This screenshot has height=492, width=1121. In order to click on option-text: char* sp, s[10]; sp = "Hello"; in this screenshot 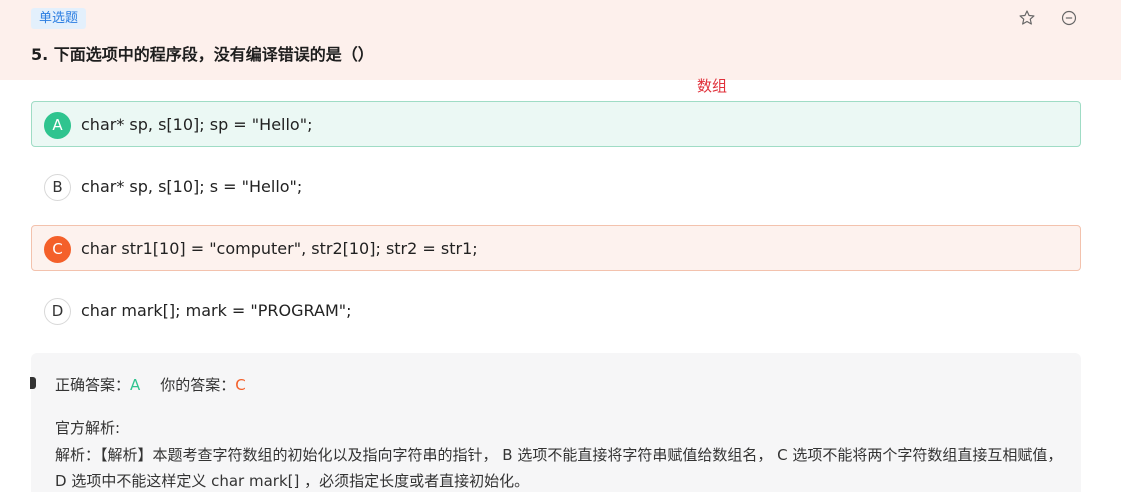, I will do `click(197, 124)`.